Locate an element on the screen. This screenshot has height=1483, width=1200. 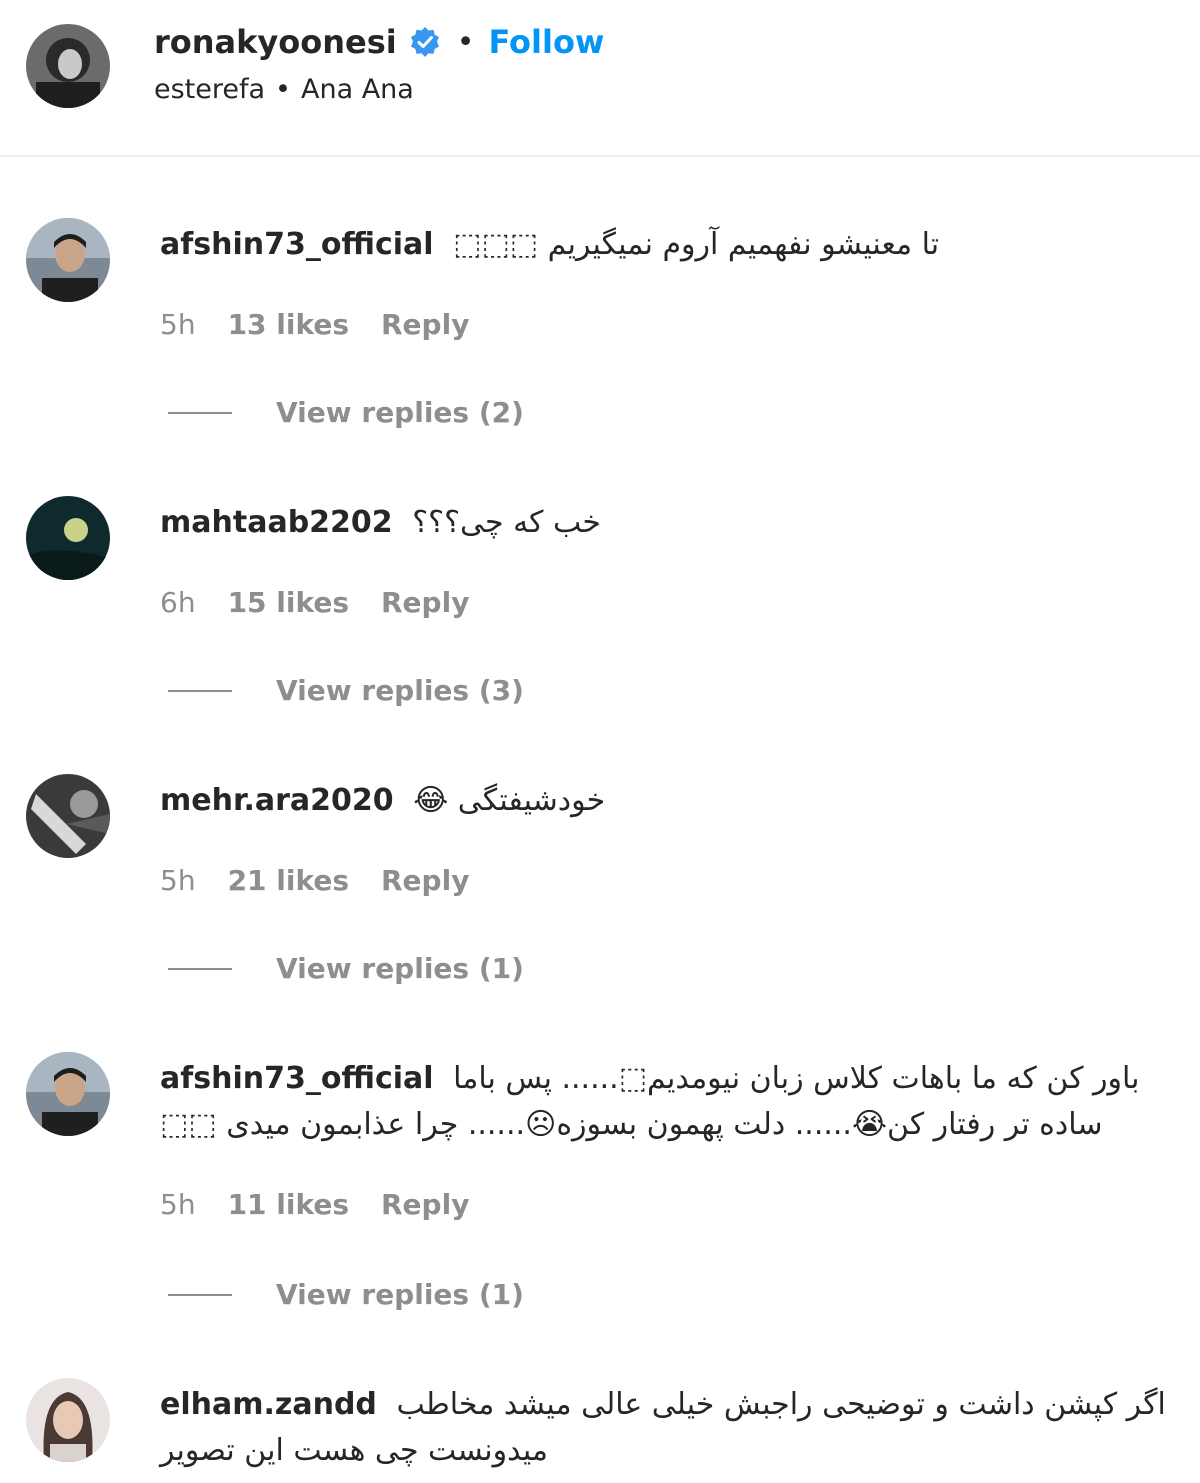
author-username: ronakyoonesi is located at coordinates (275, 42).